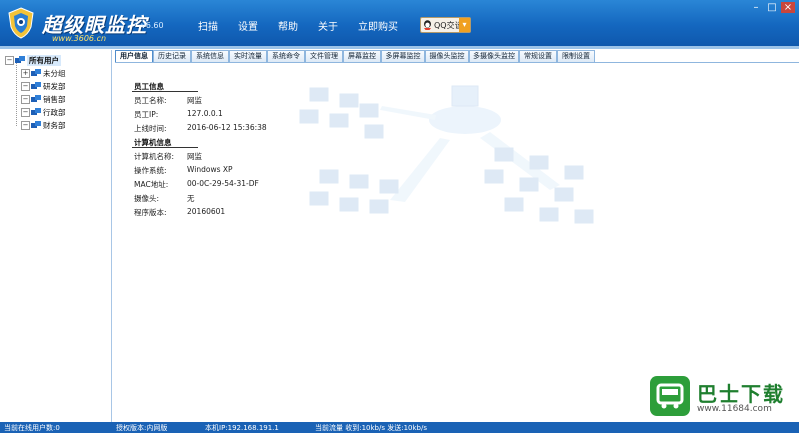  What do you see at coordinates (378, 25) in the screenshot?
I see `menu-buy-now: 立即购买` at bounding box center [378, 25].